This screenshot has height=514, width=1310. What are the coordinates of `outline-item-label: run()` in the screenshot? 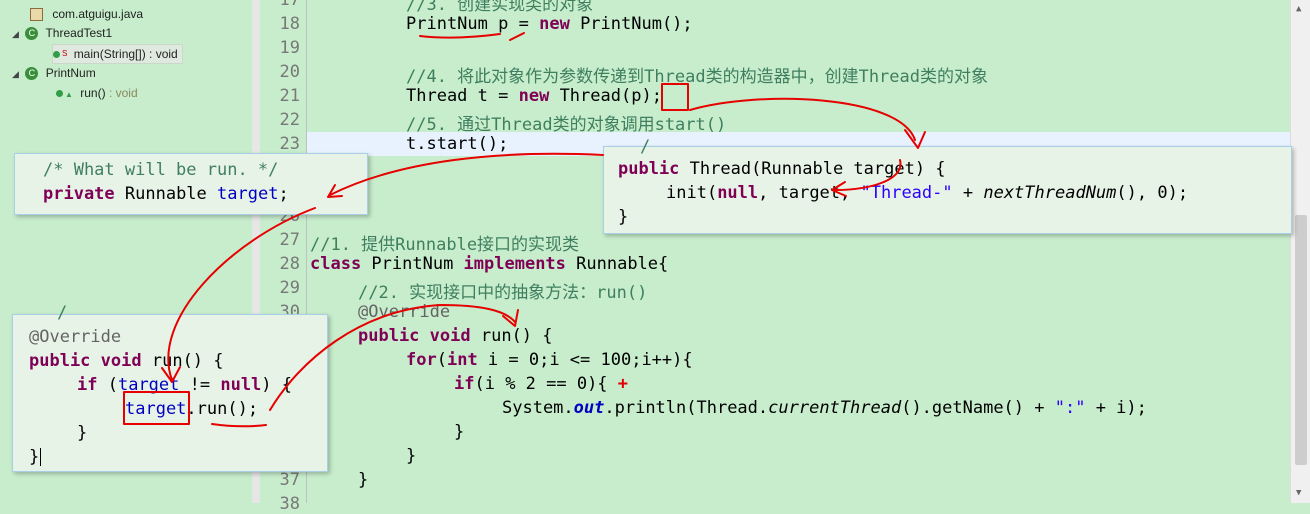 It's located at (93, 93).